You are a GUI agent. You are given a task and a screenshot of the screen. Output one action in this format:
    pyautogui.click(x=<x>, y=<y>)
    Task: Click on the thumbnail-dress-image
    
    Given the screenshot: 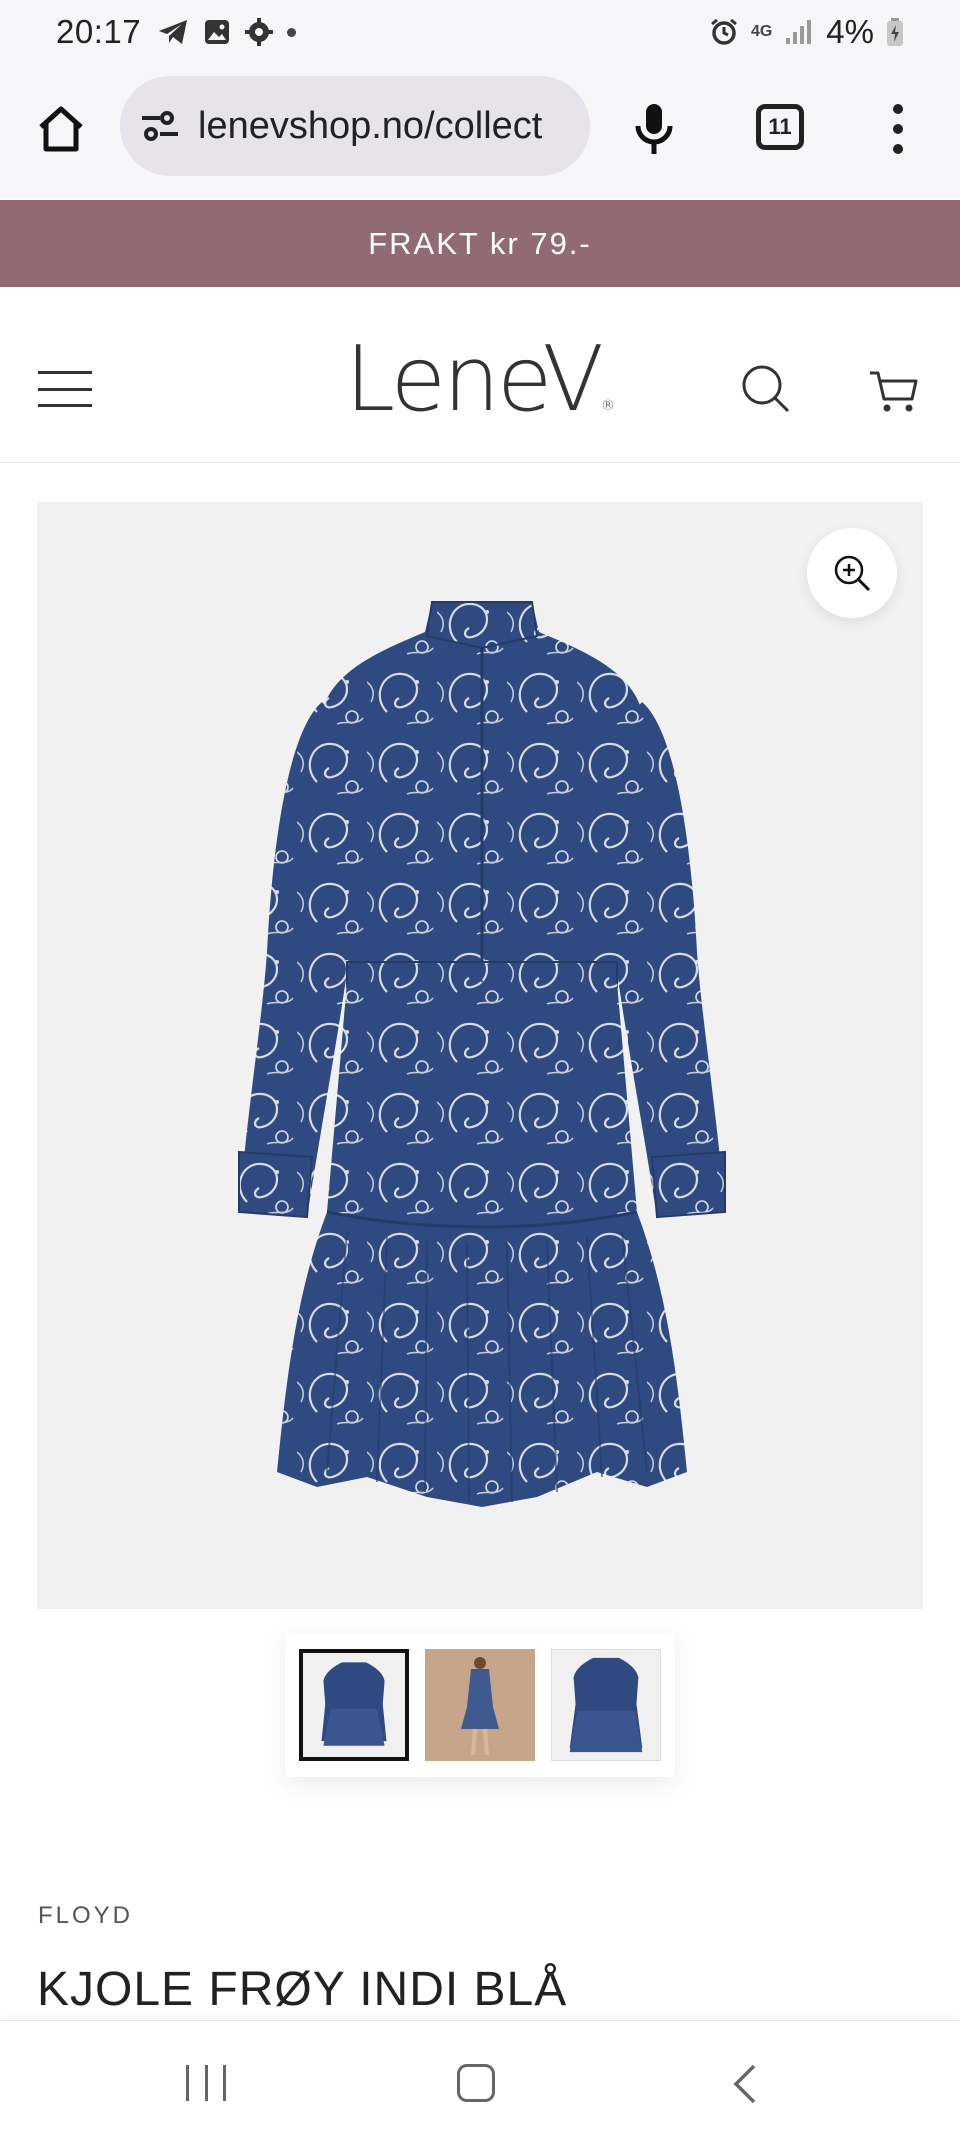 What is the action you would take?
    pyautogui.click(x=354, y=1704)
    